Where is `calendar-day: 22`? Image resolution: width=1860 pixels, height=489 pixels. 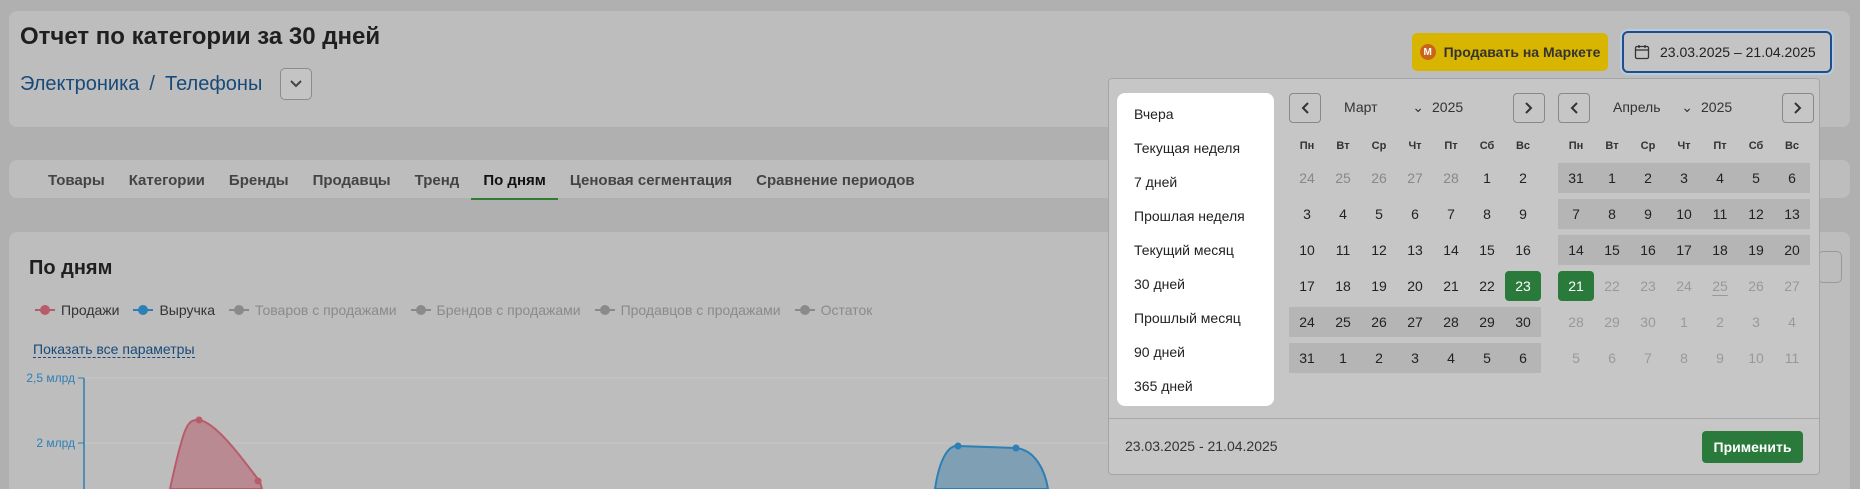 calendar-day: 22 is located at coordinates (1612, 286).